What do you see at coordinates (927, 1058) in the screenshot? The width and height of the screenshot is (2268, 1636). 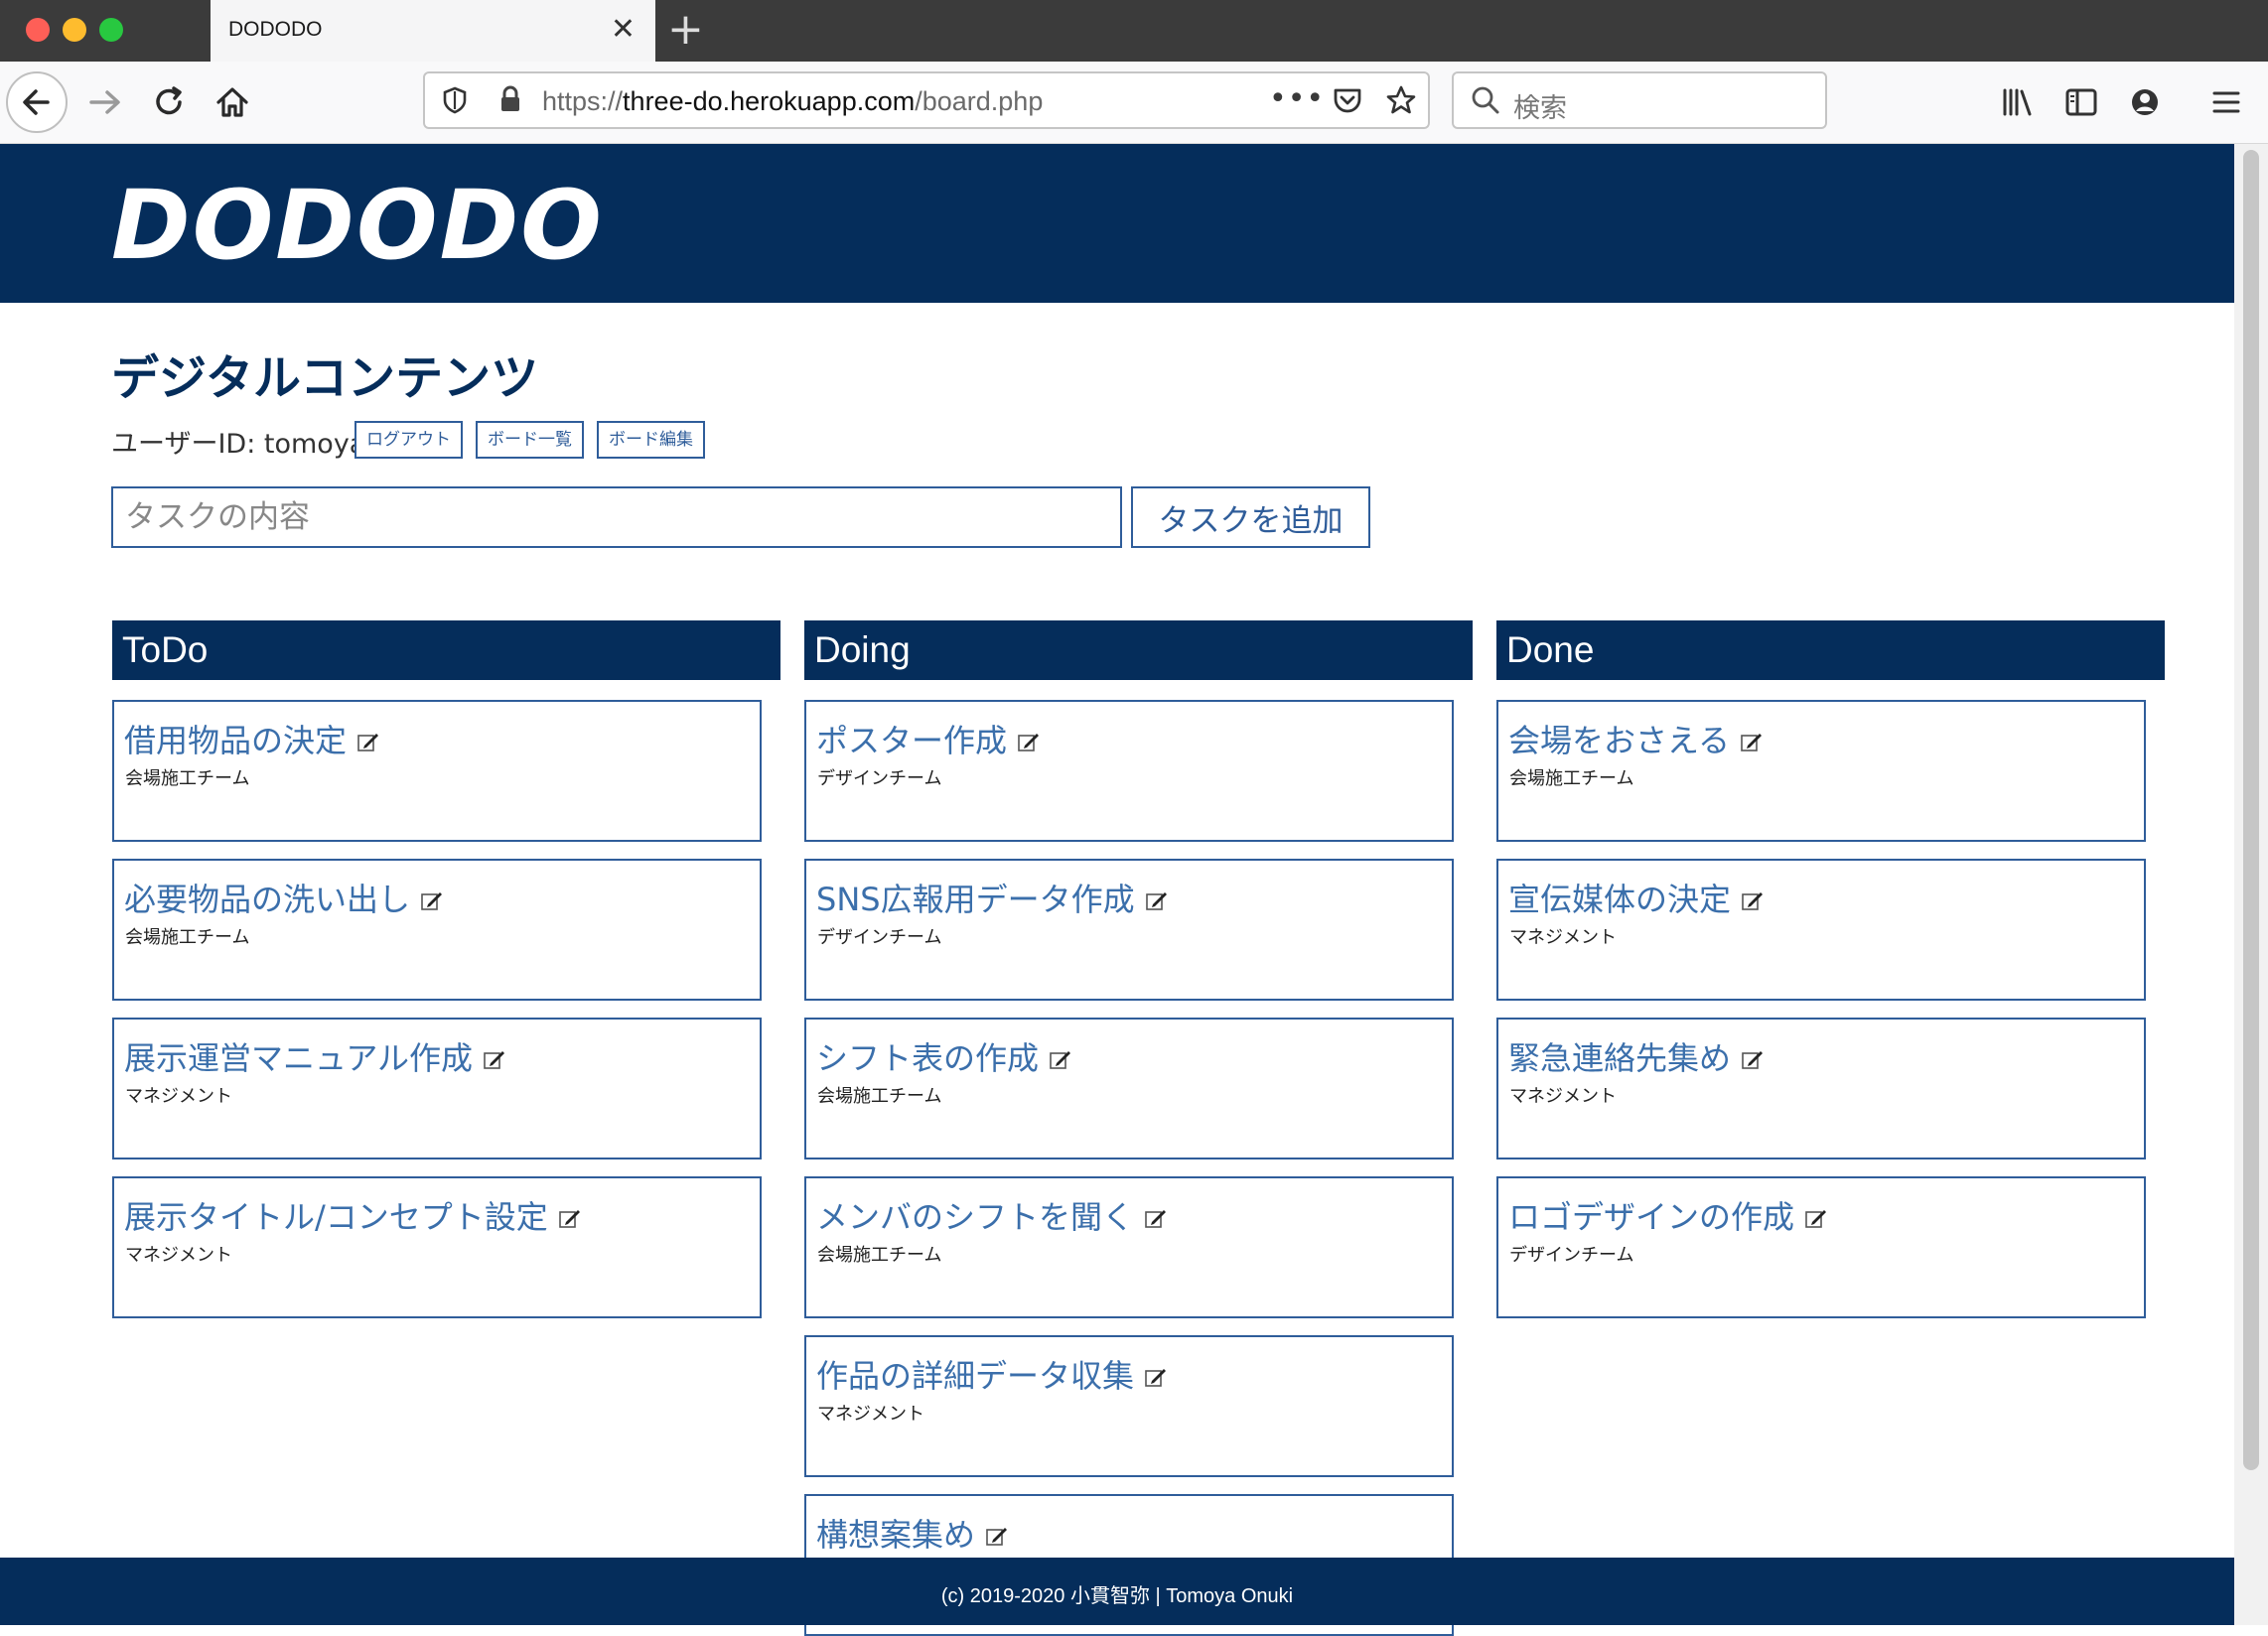 I see `task-title-text: シフト表の作成` at bounding box center [927, 1058].